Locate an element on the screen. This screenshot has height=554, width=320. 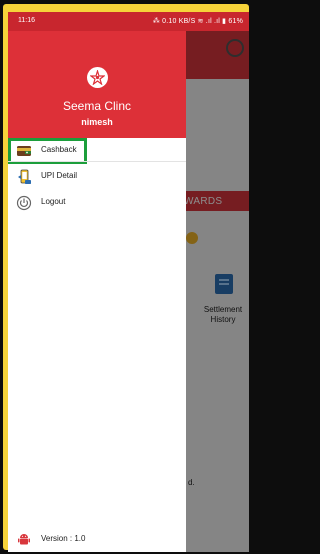
menu-label-logout: Logout is located at coordinates (53, 201).